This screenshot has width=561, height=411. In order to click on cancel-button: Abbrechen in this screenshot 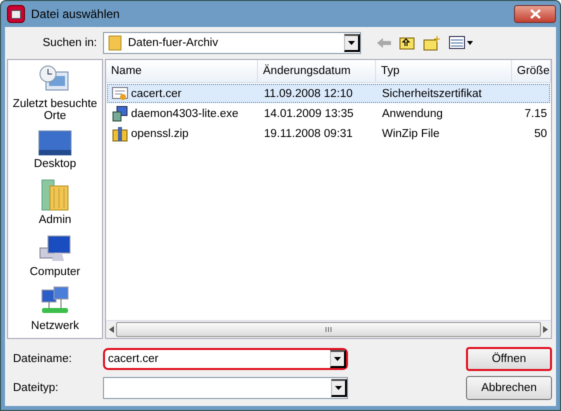, I will do `click(509, 388)`.